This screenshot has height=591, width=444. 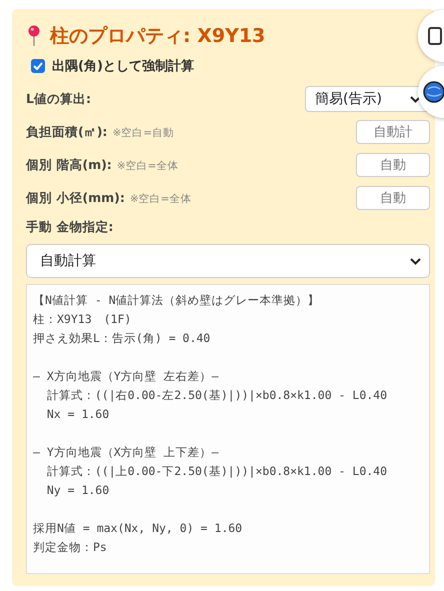 I want to click on field-label: 個別 小径(mm):, so click(x=75, y=198).